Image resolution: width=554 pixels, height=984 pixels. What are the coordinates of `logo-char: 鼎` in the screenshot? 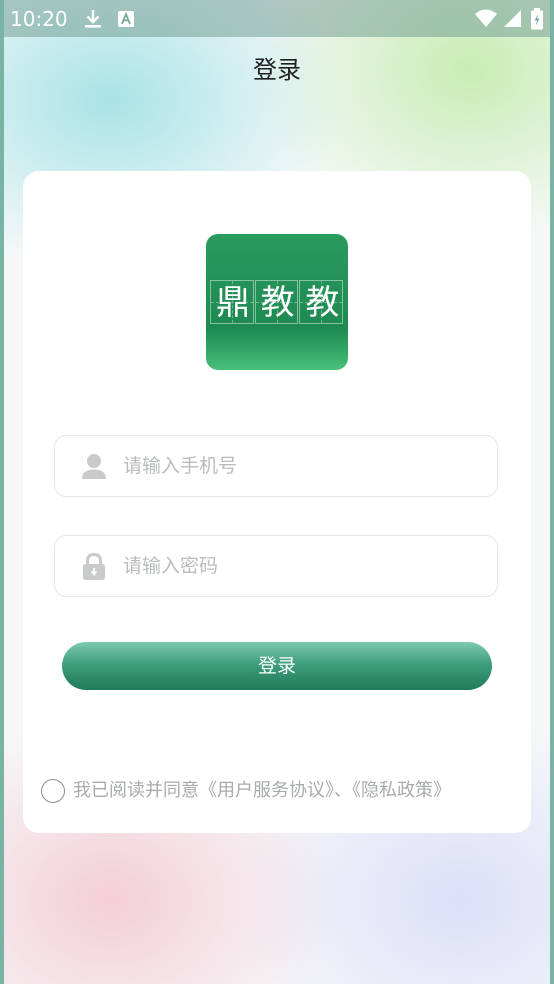 It's located at (233, 303).